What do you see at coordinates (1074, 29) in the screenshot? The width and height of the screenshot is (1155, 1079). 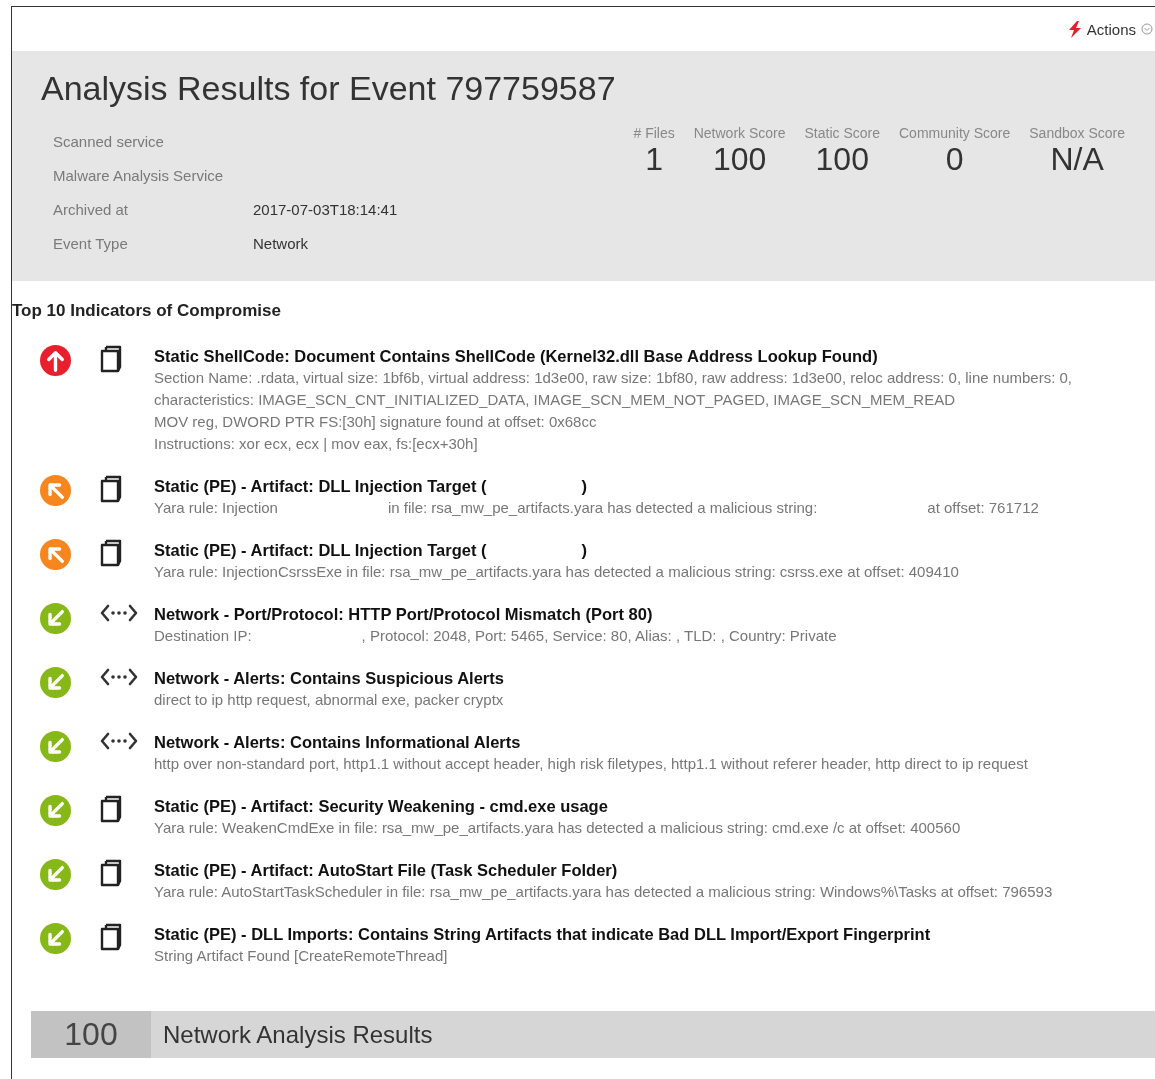 I see `lightning-icon` at bounding box center [1074, 29].